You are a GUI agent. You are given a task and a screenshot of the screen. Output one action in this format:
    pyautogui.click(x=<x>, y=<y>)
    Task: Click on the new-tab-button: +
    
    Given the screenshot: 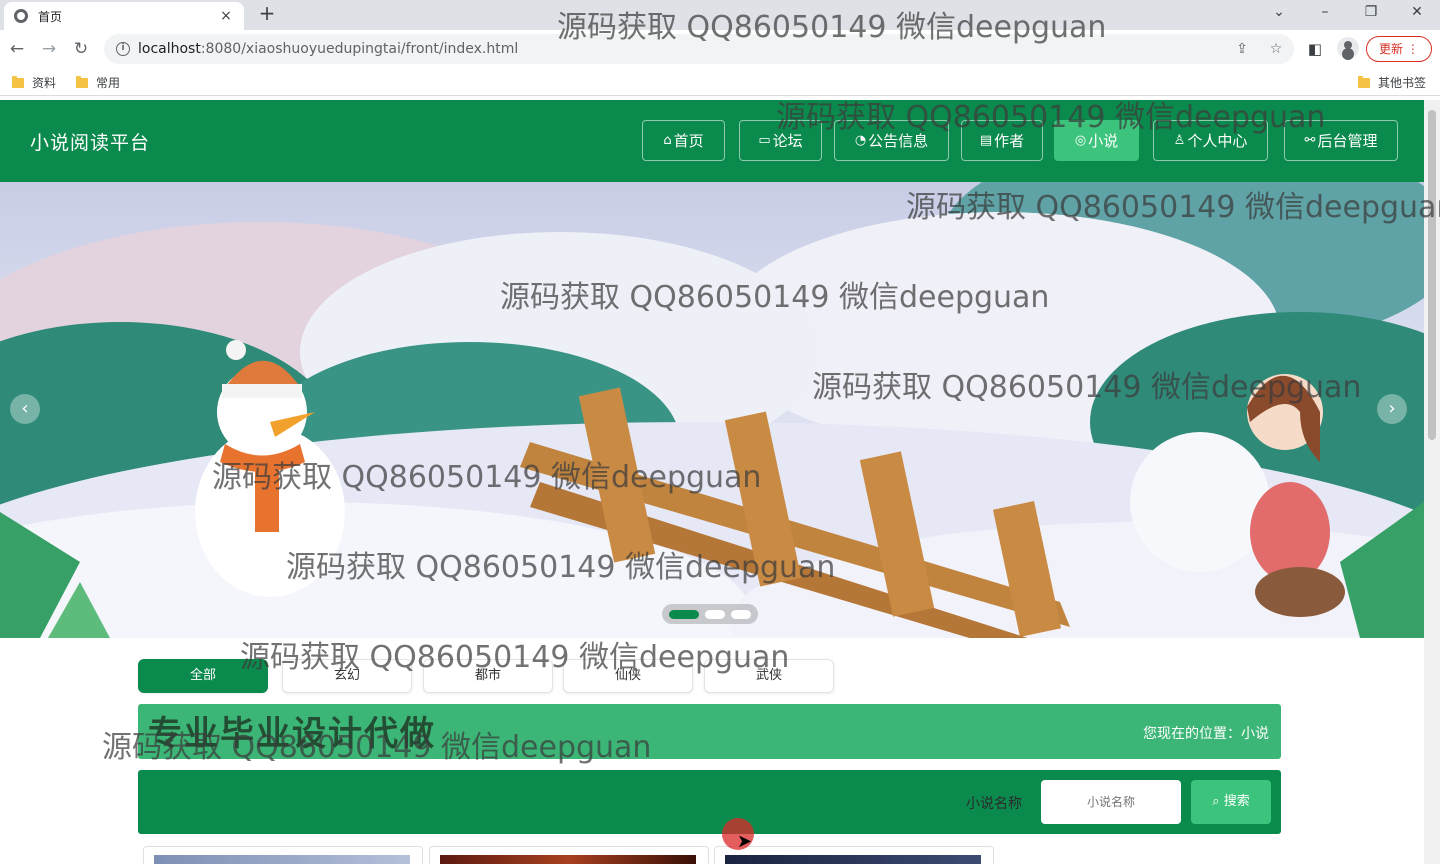 What is the action you would take?
    pyautogui.click(x=267, y=14)
    